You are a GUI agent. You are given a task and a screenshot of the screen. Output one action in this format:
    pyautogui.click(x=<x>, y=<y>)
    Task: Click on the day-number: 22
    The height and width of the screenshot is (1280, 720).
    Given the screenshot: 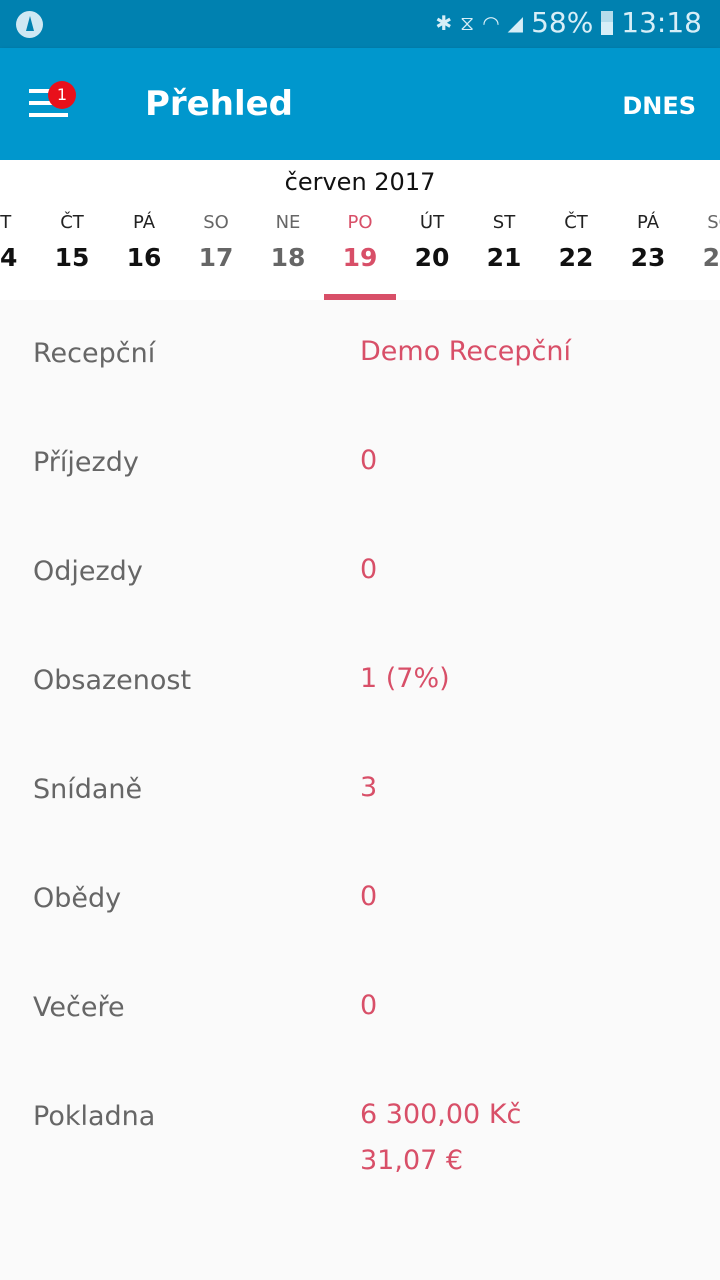 What is the action you would take?
    pyautogui.click(x=576, y=257)
    